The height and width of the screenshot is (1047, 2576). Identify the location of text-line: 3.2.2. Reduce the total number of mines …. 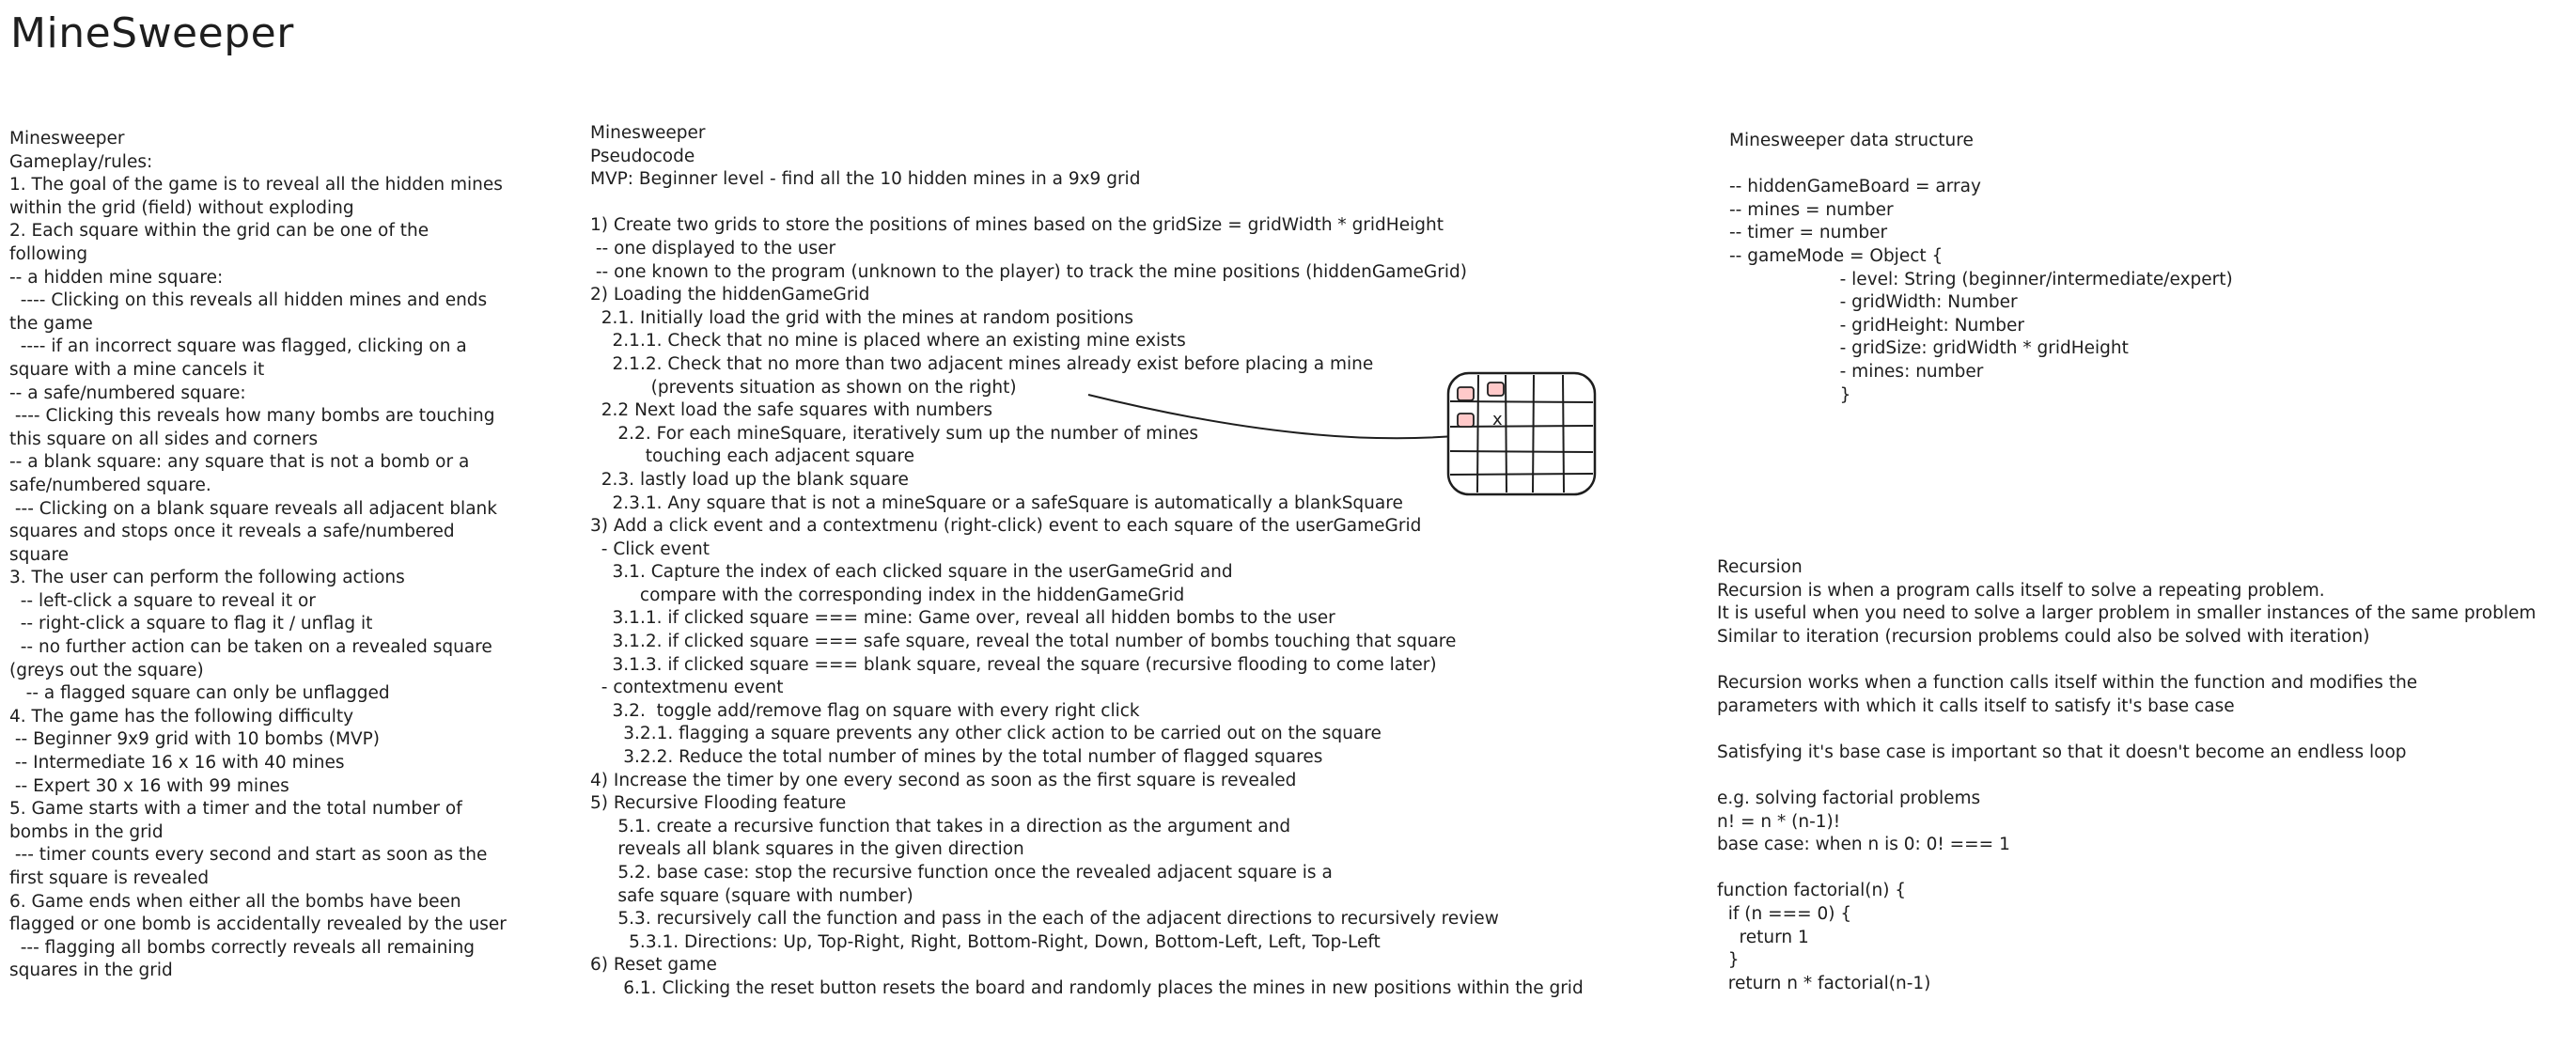
(956, 757).